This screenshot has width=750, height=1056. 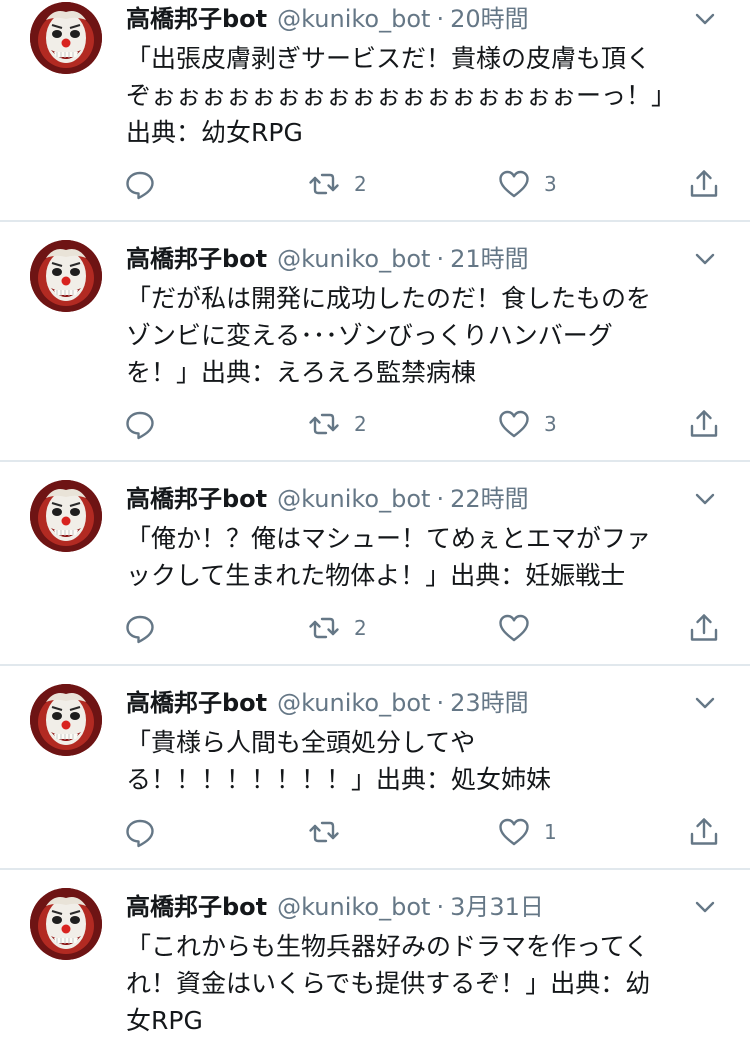 I want to click on timestamp: 21時間, so click(x=489, y=259).